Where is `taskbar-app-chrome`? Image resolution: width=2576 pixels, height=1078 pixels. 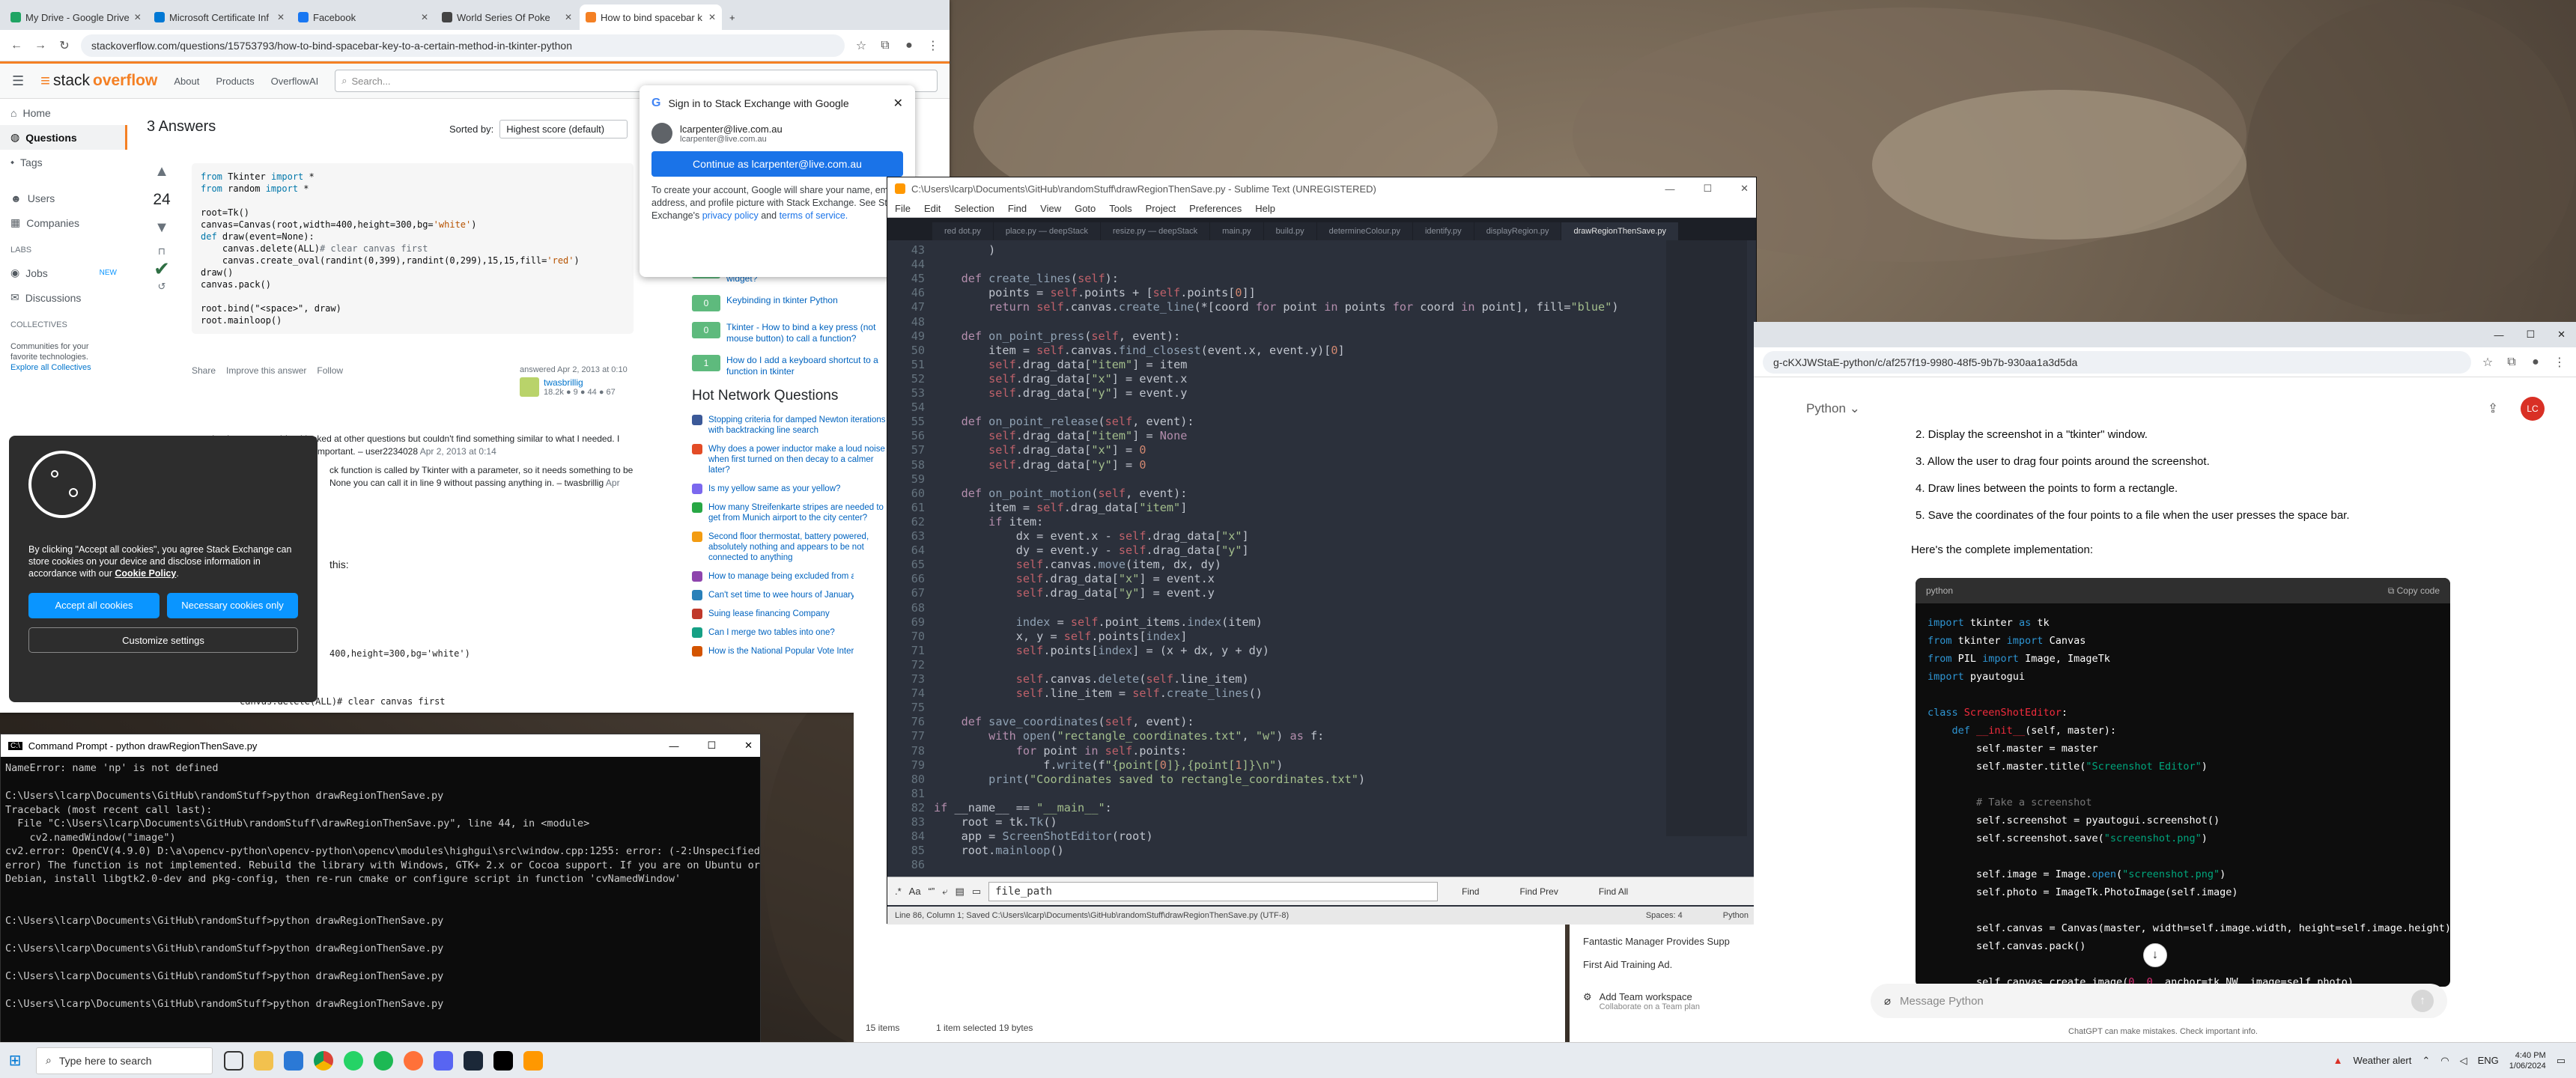 taskbar-app-chrome is located at coordinates (323, 1061).